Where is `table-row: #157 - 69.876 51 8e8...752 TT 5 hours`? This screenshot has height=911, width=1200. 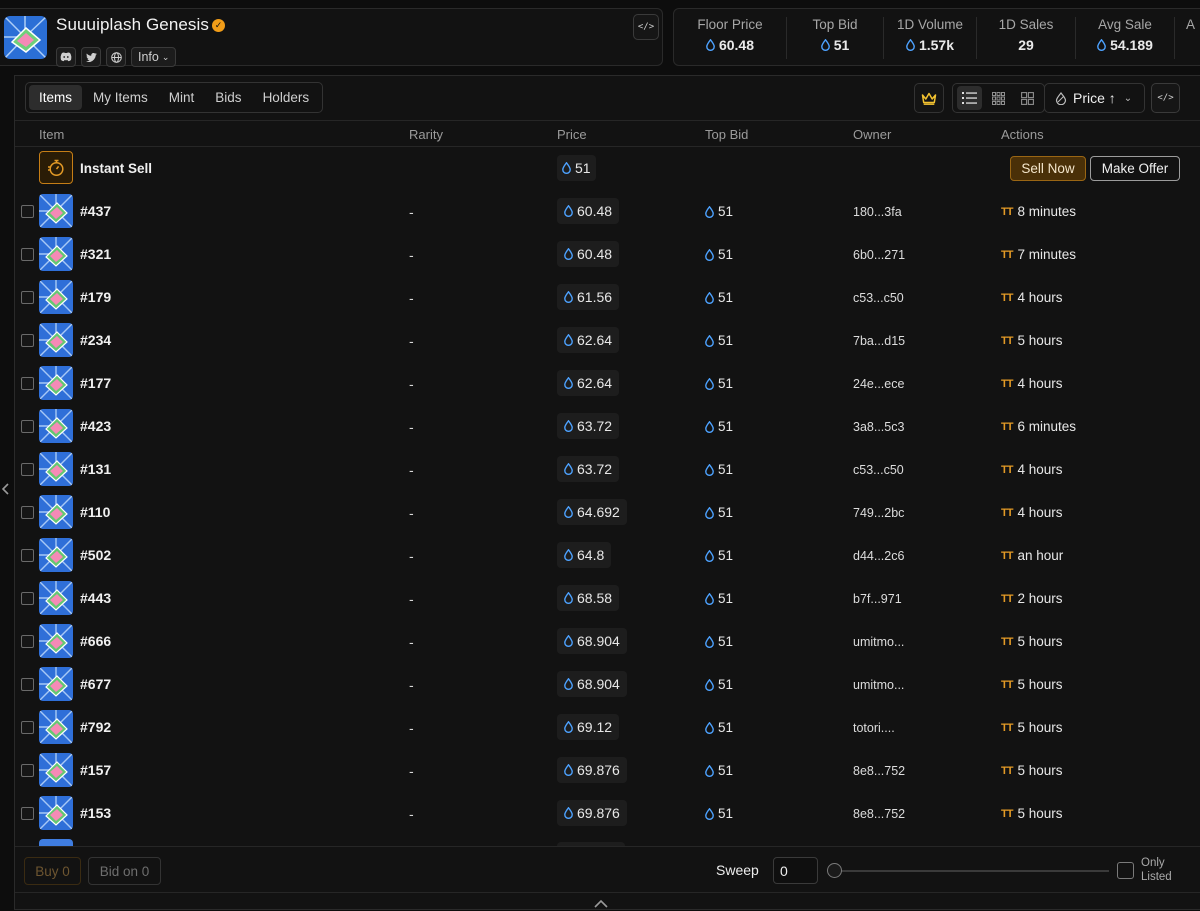
table-row: #157 - 69.876 51 8e8...752 TT 5 hours is located at coordinates (607, 770).